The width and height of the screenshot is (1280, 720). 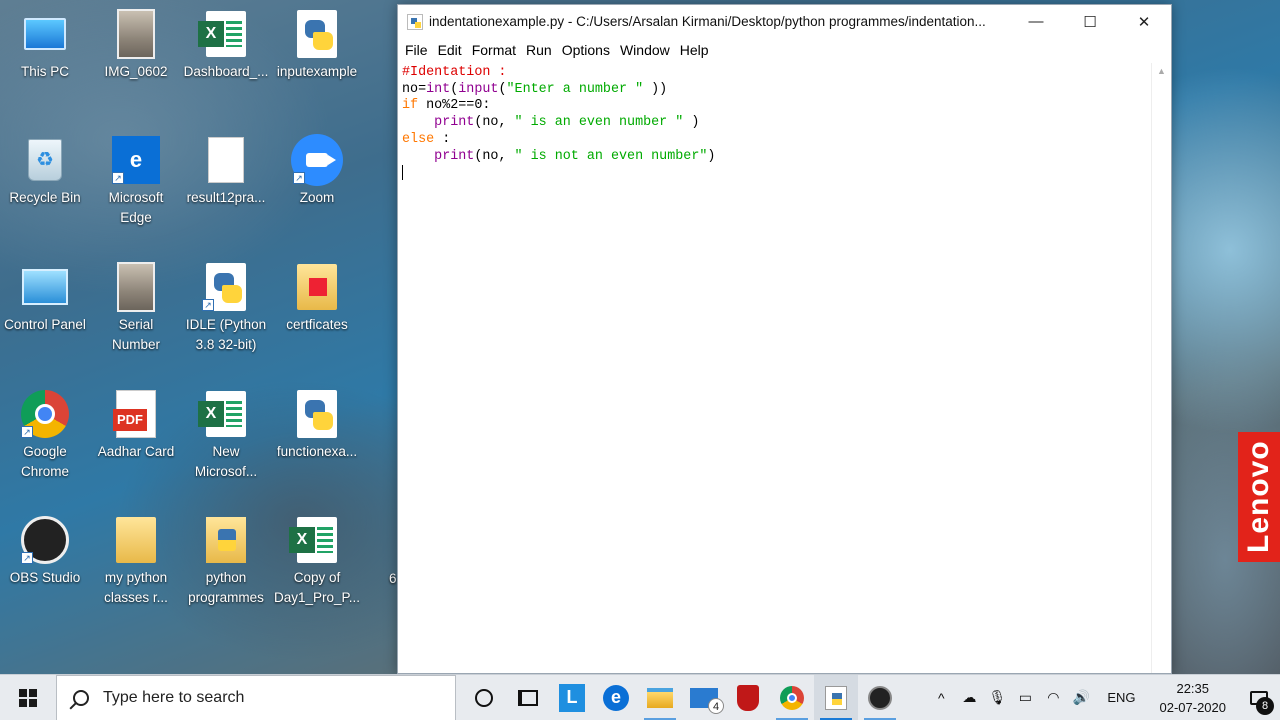 What do you see at coordinates (45, 197) in the screenshot?
I see `desktop-icon-label: Recycle Bin` at bounding box center [45, 197].